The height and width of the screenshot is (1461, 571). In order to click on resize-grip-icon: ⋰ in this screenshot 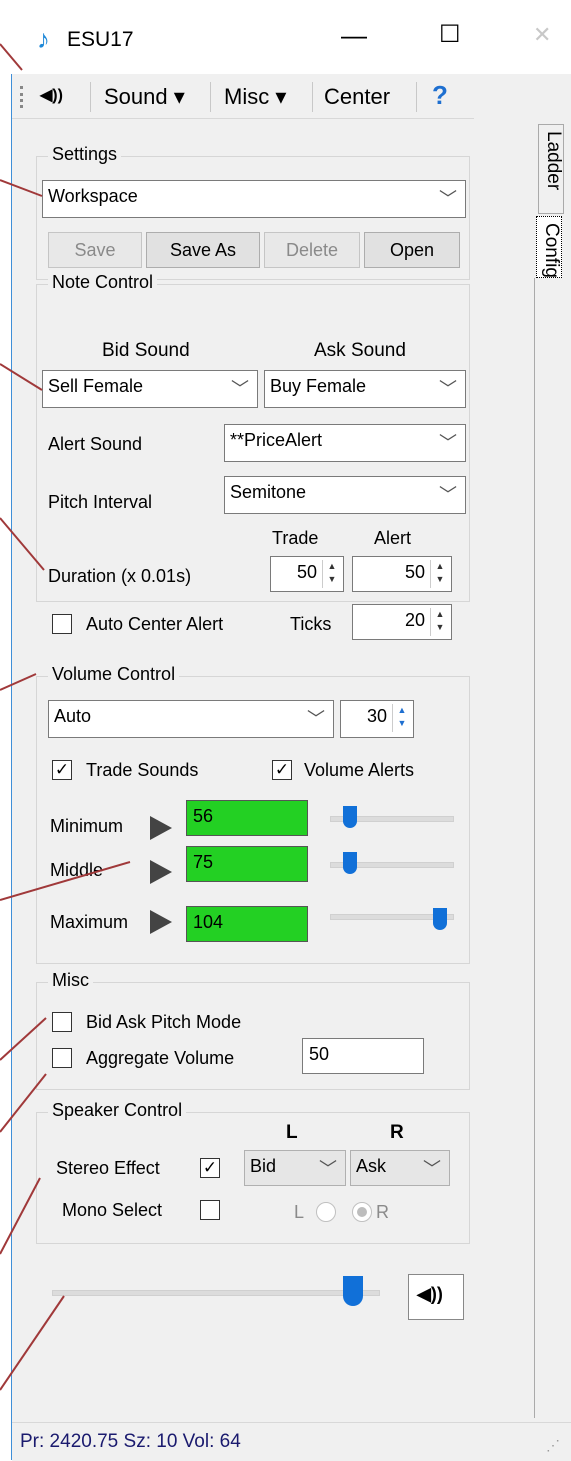, I will do `click(553, 1445)`.